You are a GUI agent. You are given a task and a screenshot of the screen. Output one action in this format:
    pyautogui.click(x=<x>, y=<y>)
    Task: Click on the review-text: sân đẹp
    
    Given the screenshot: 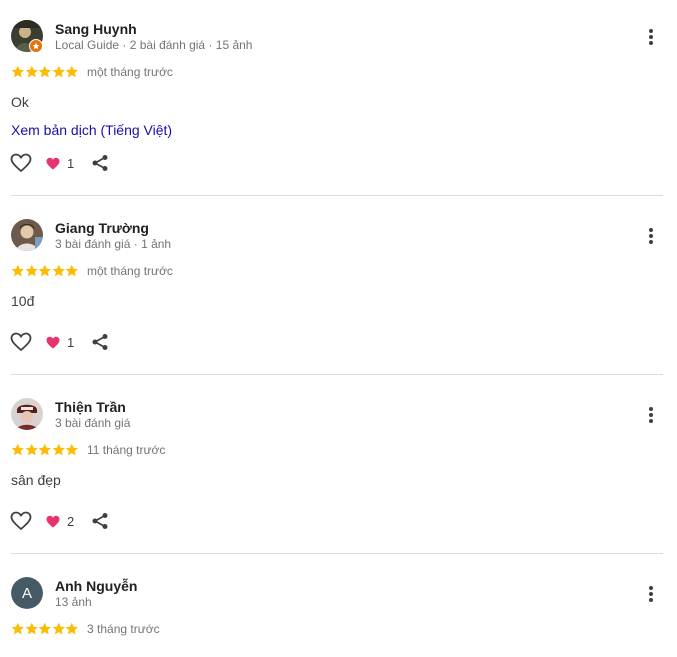 What is the action you would take?
    pyautogui.click(x=36, y=480)
    